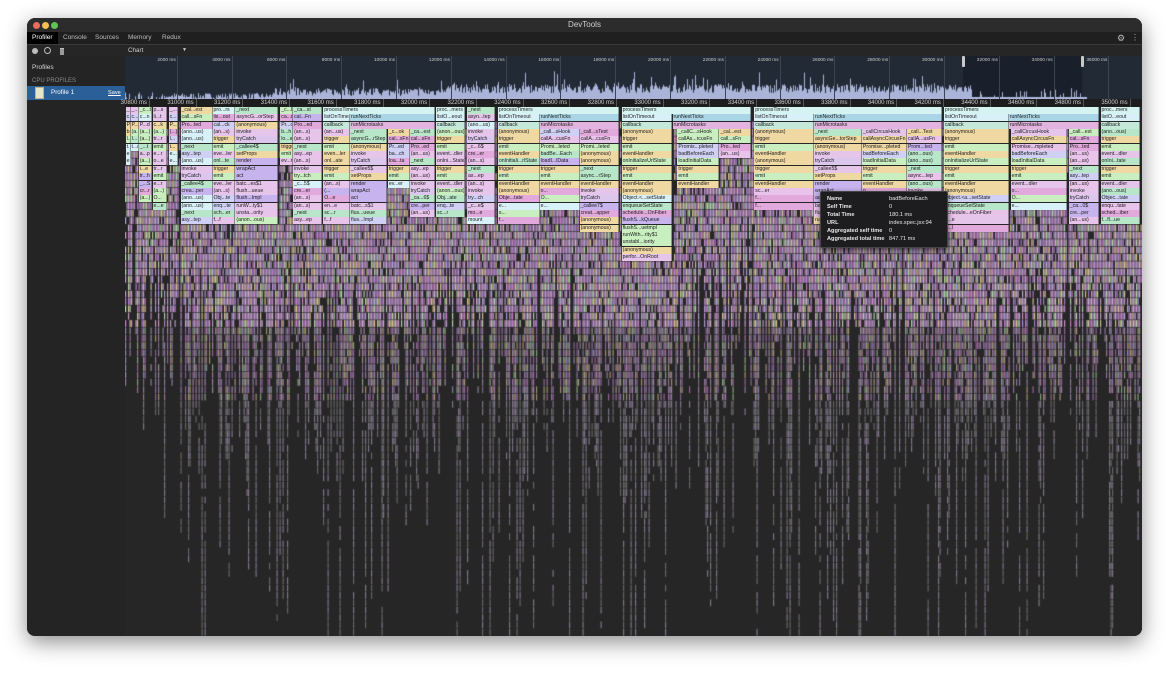 This screenshot has height=673, width=1169. I want to click on close-window-button, so click(36, 25).